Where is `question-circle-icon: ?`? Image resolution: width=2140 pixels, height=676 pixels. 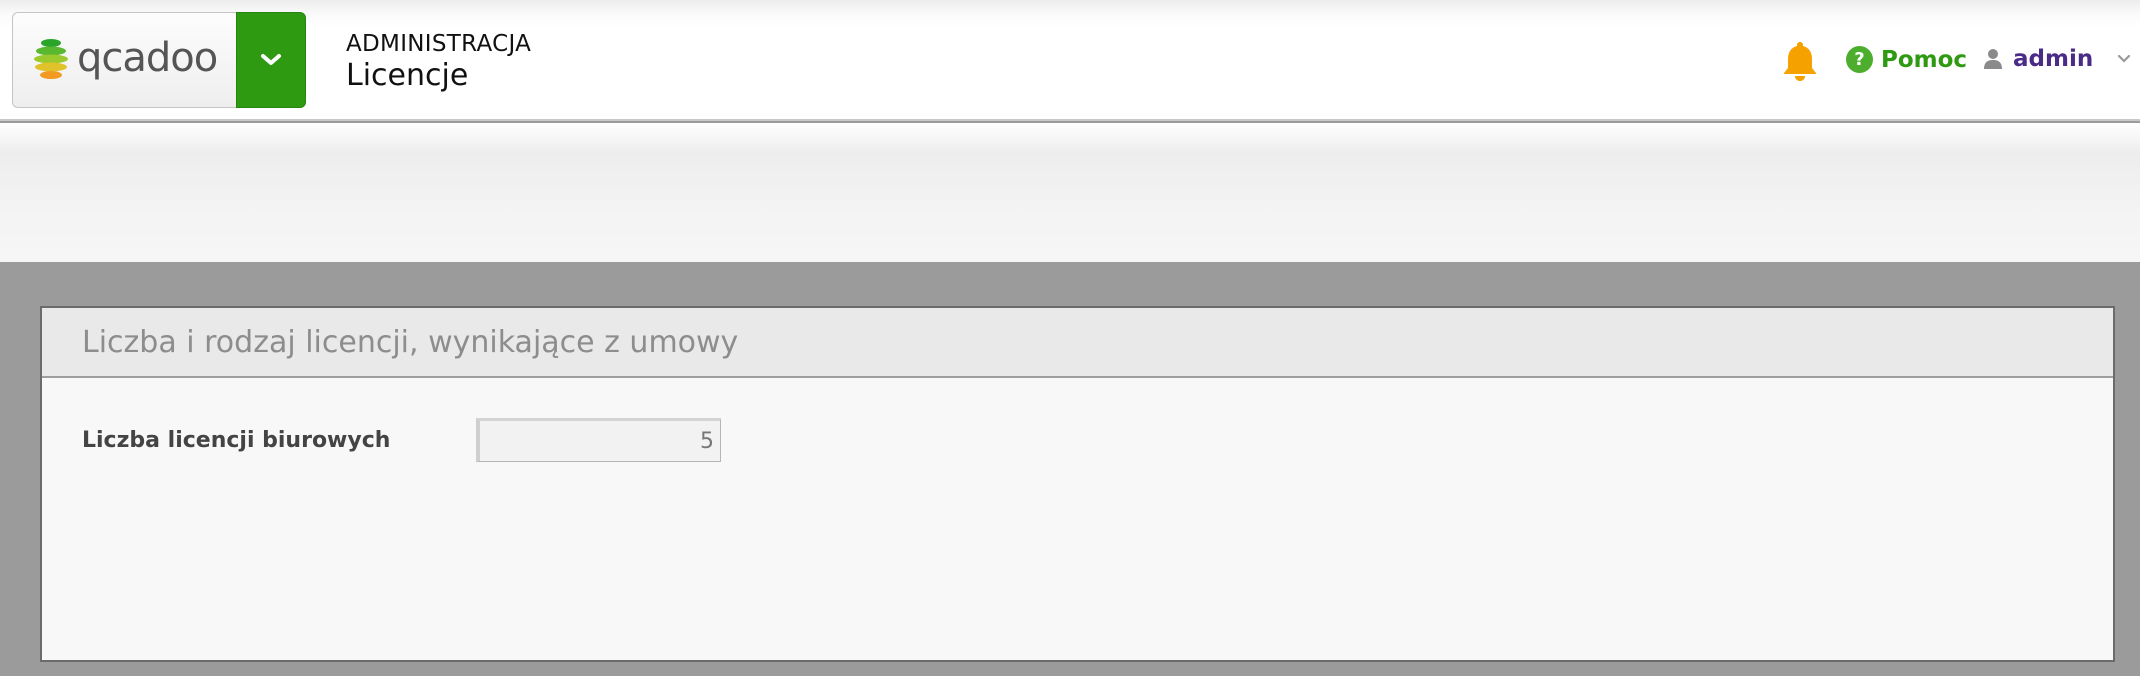
question-circle-icon: ? is located at coordinates (1859, 59).